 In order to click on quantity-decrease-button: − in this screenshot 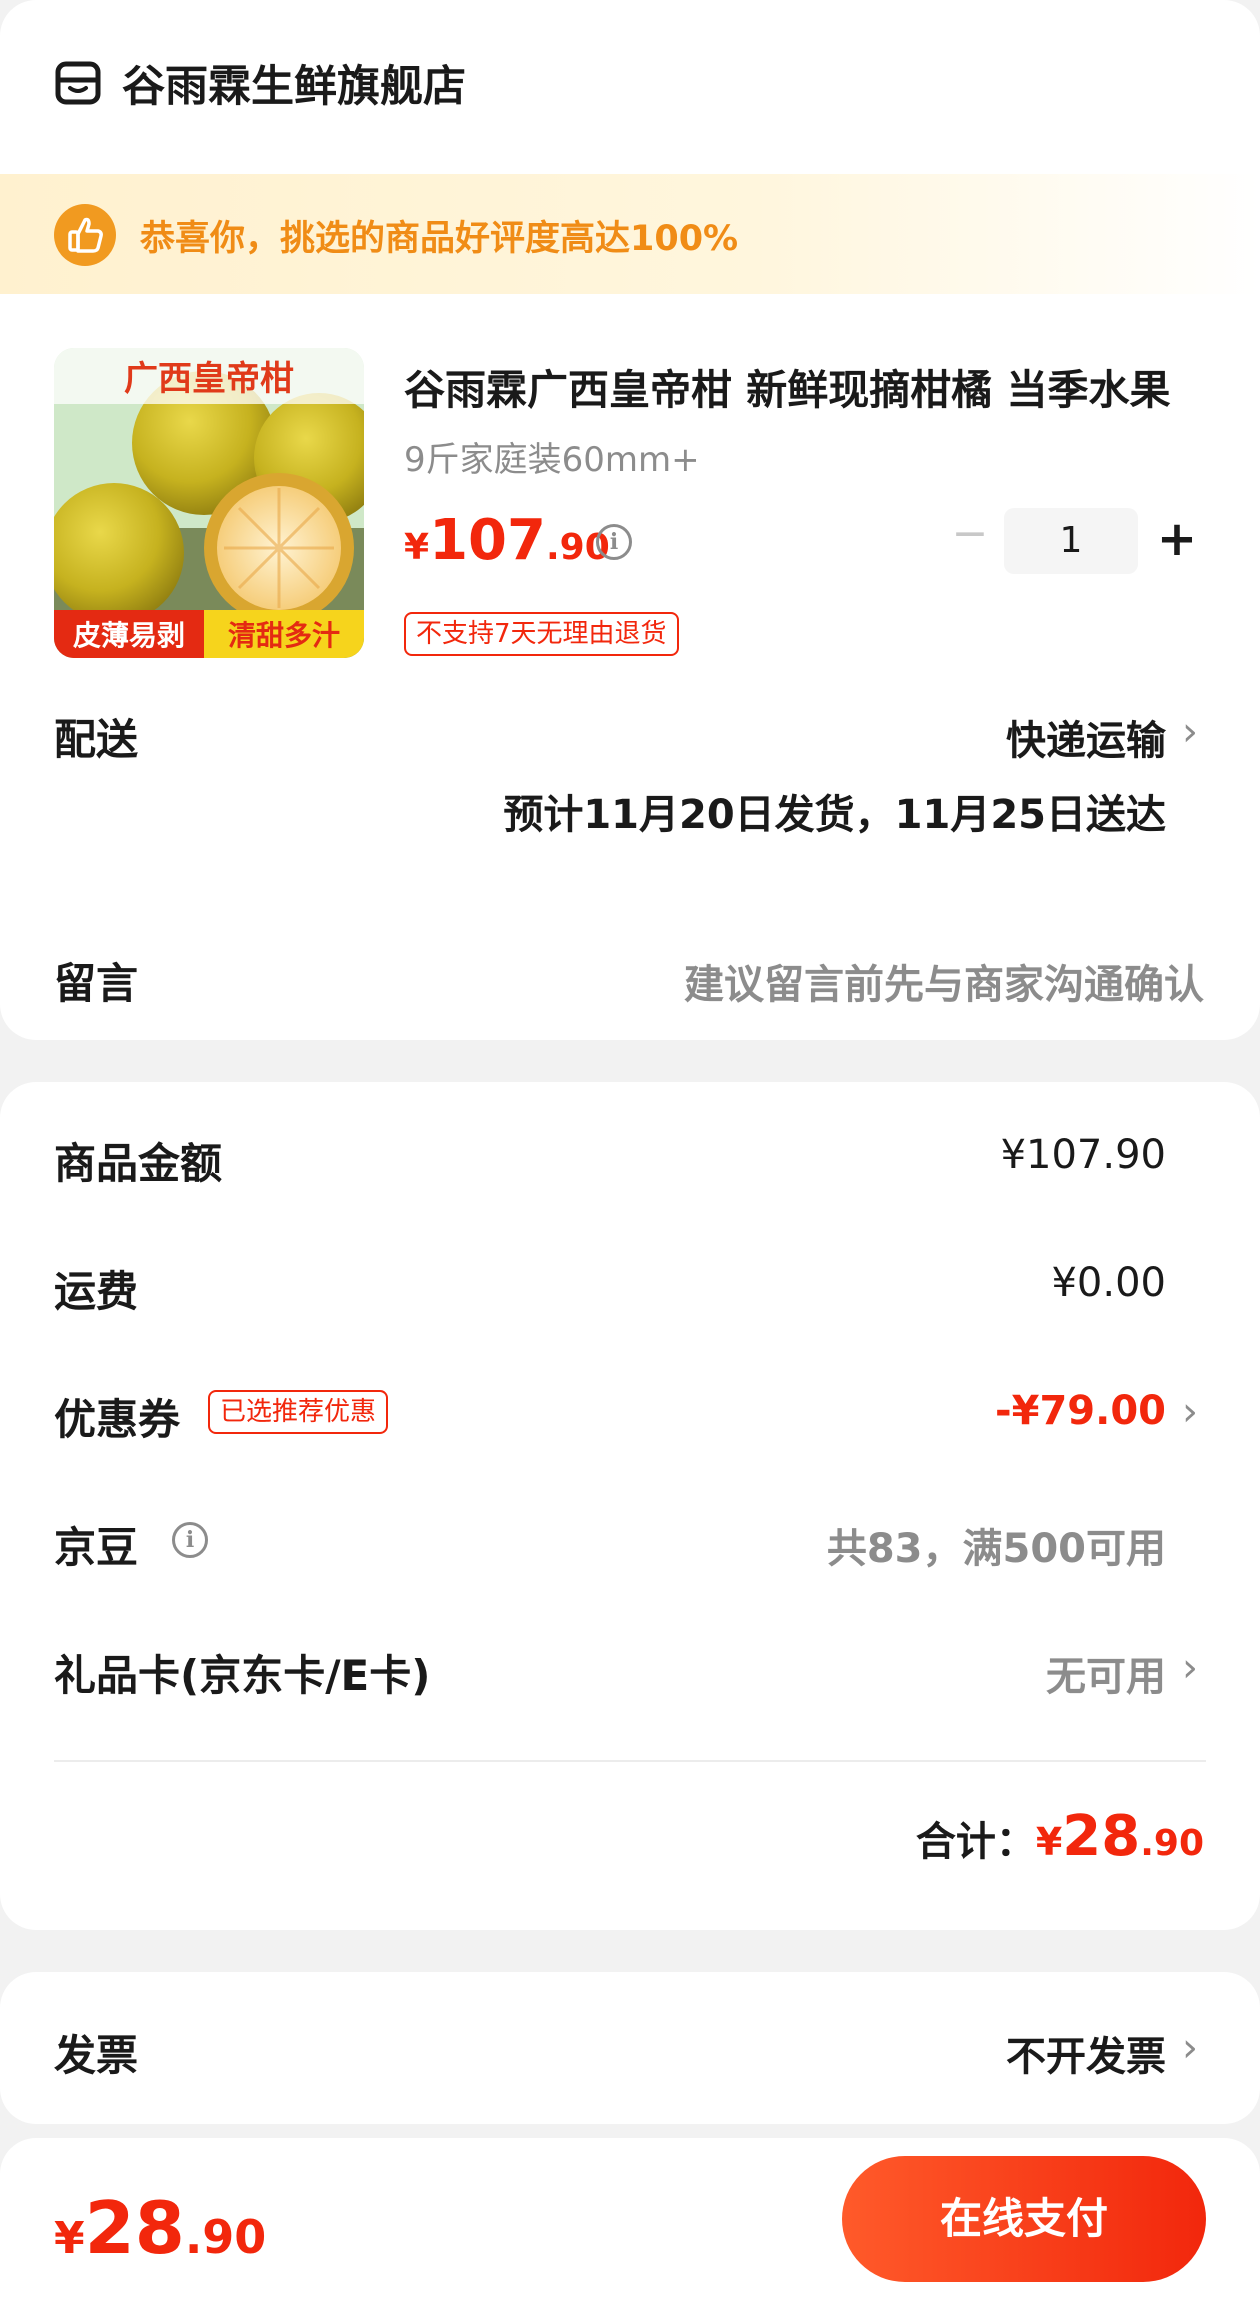, I will do `click(970, 534)`.